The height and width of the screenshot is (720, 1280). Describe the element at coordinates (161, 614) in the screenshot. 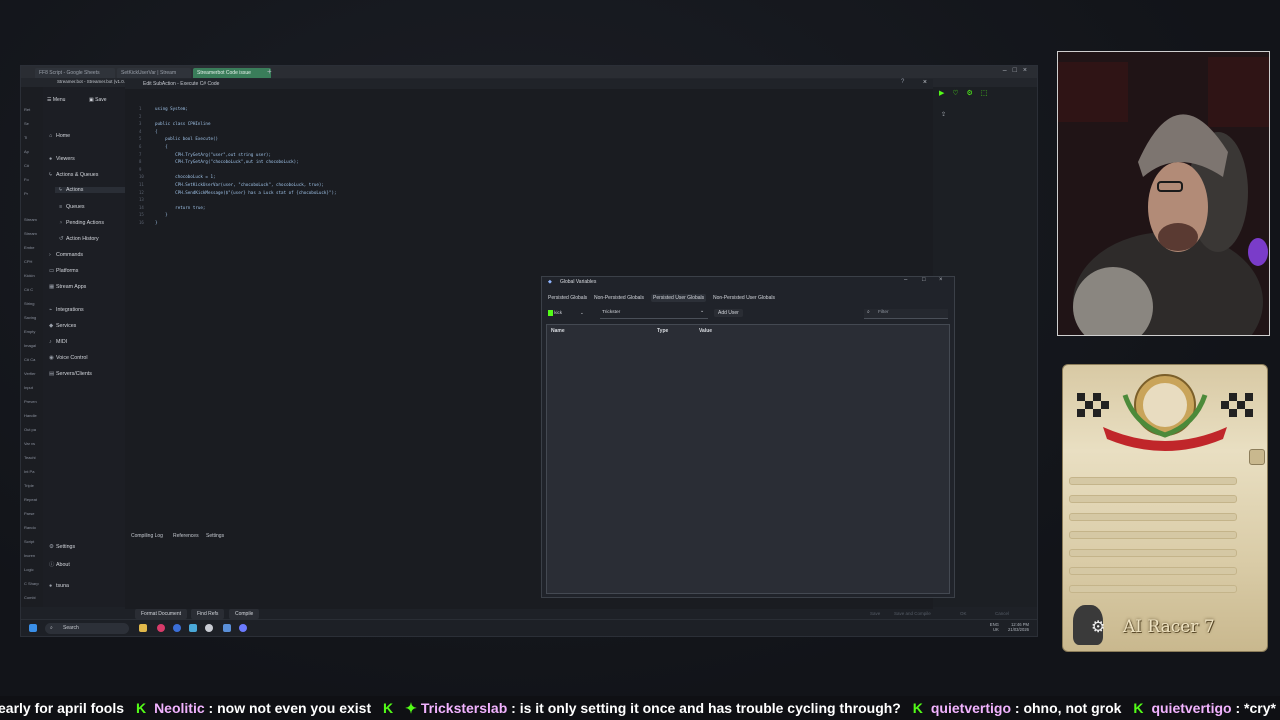

I see `format-document-button: Format Document` at that location.